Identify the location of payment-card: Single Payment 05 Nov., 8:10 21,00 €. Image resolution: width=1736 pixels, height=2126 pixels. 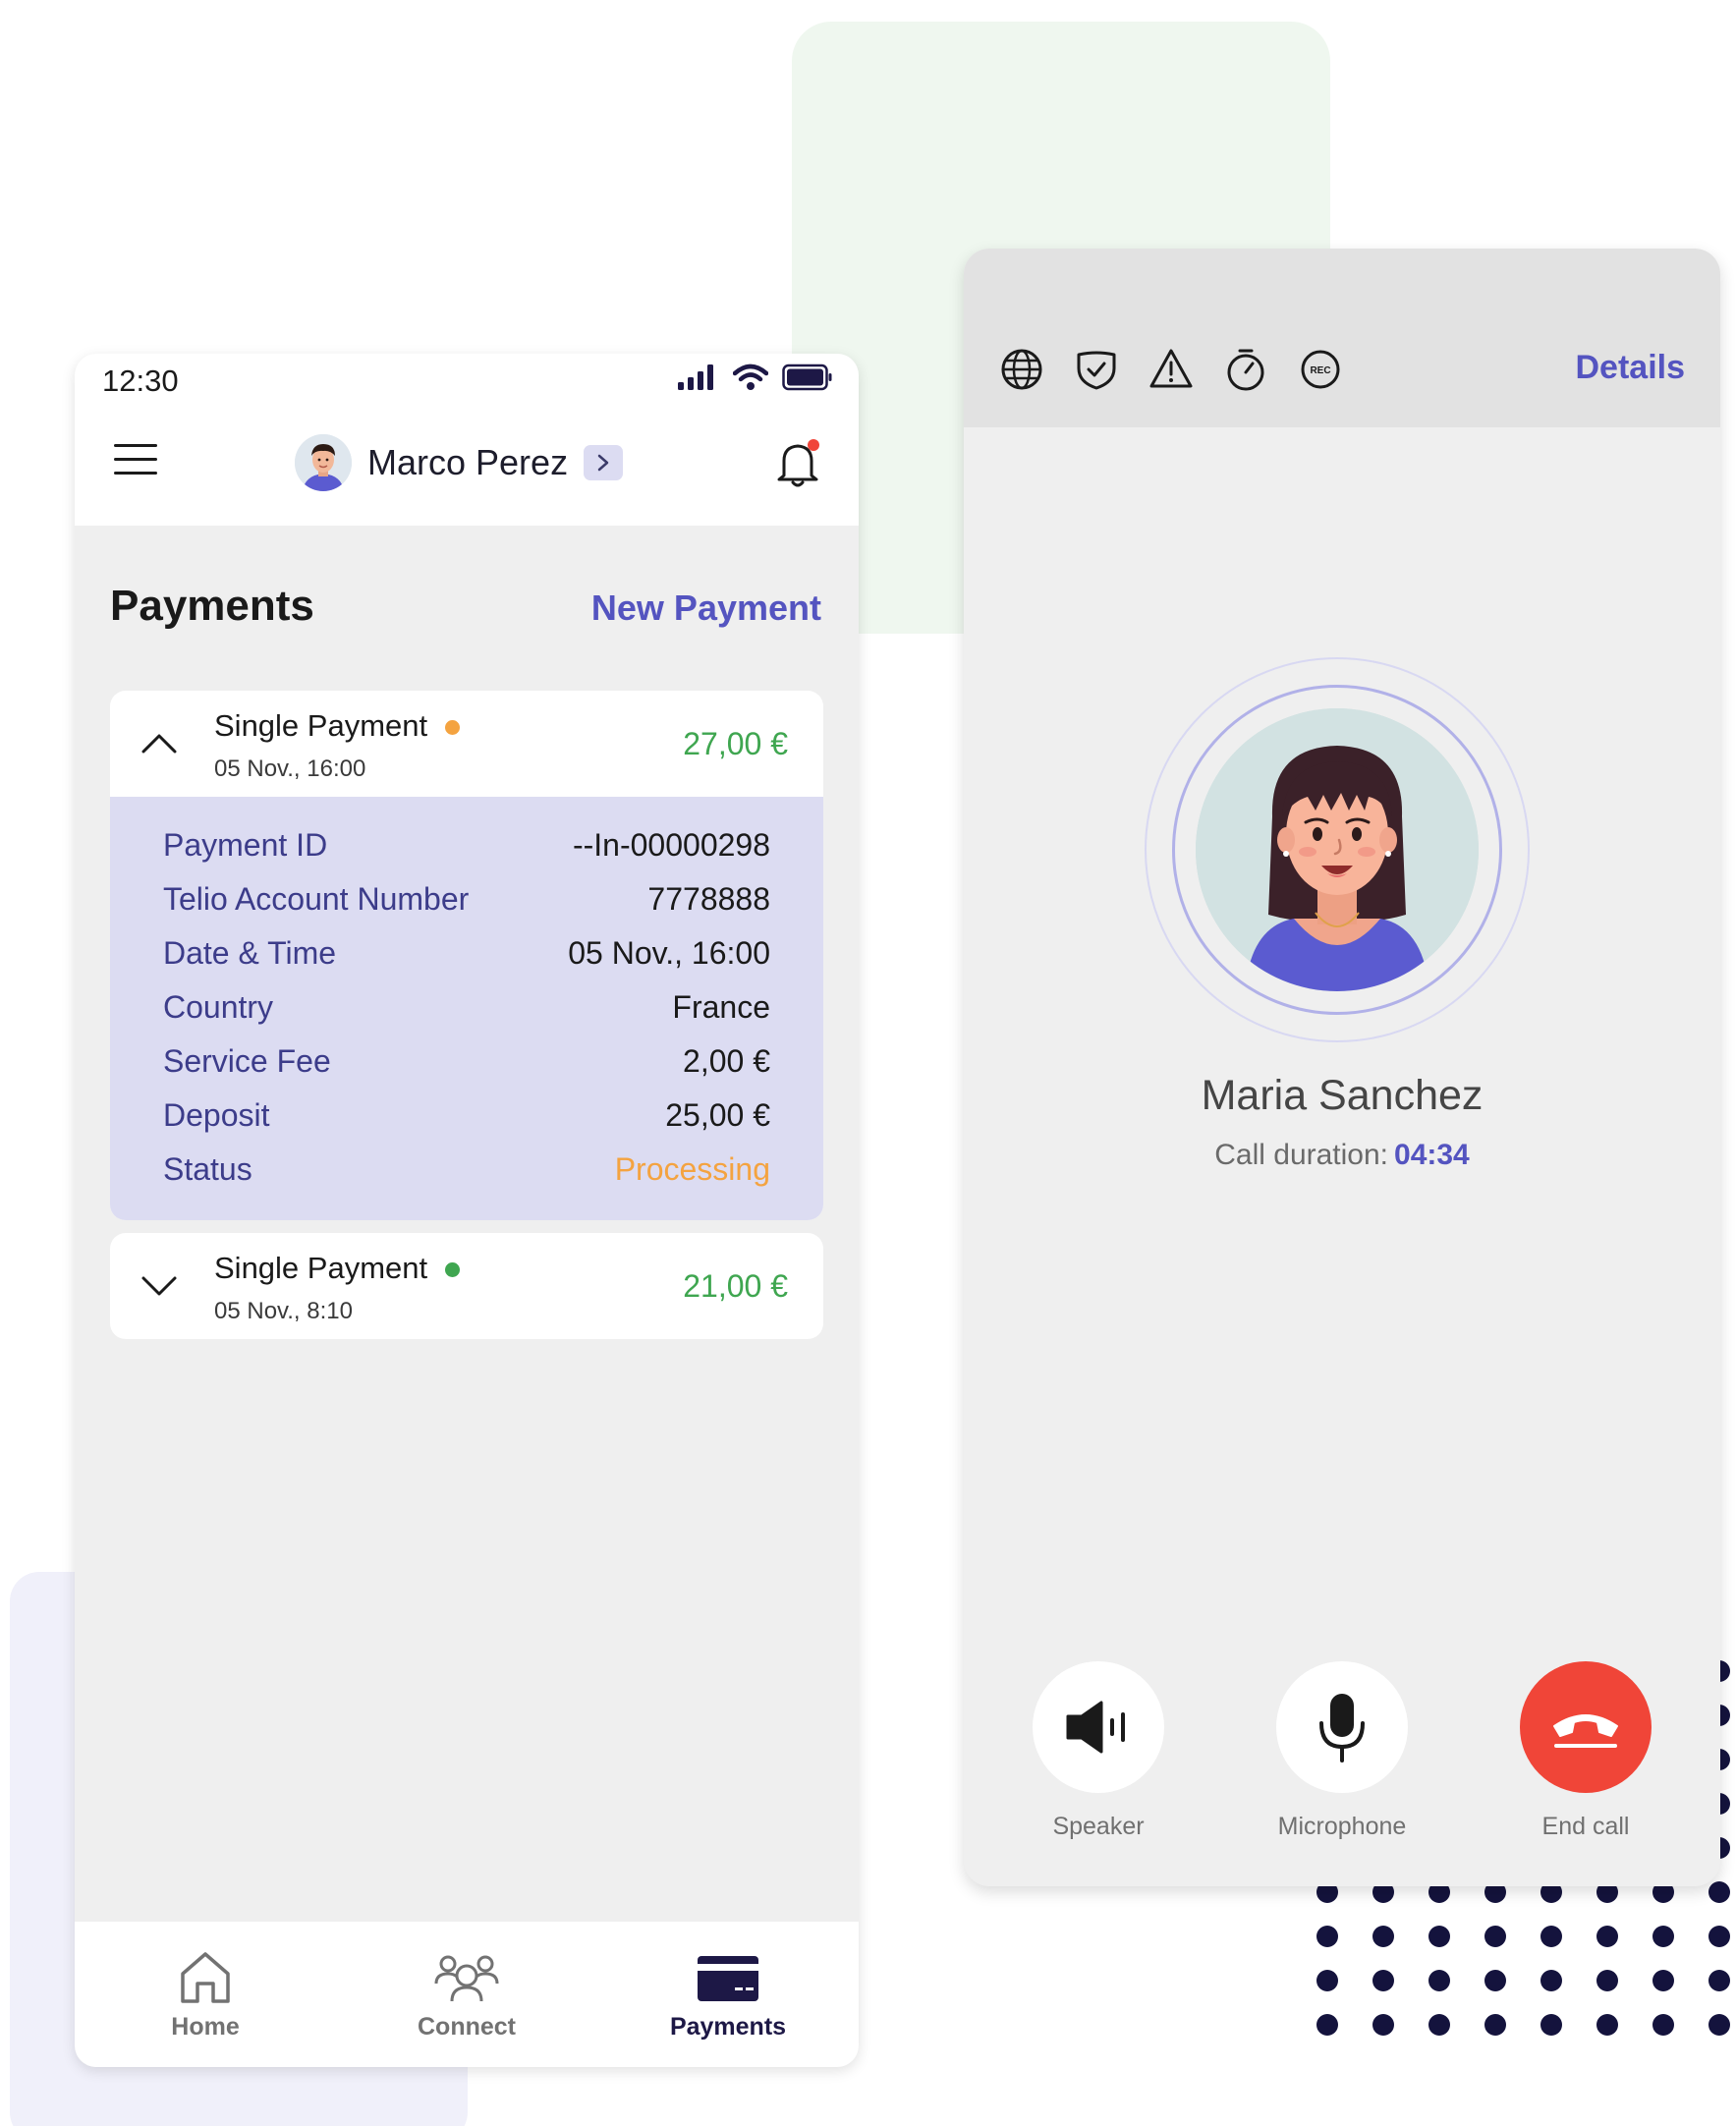
(466, 1286).